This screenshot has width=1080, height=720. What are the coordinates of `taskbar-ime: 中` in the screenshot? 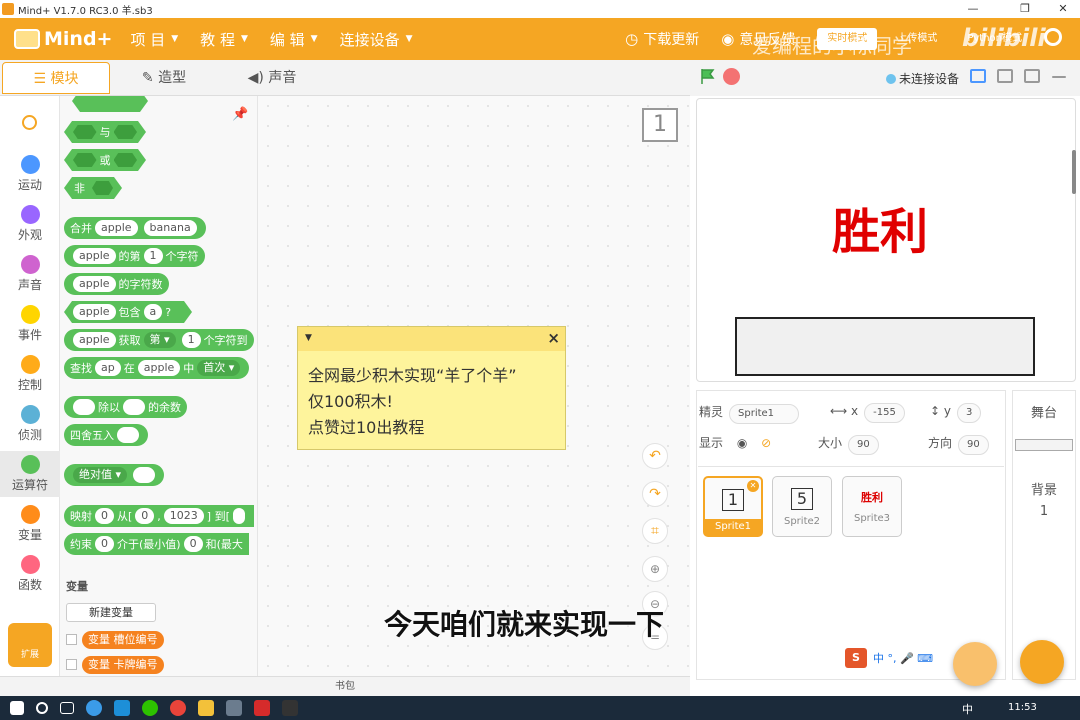 It's located at (967, 709).